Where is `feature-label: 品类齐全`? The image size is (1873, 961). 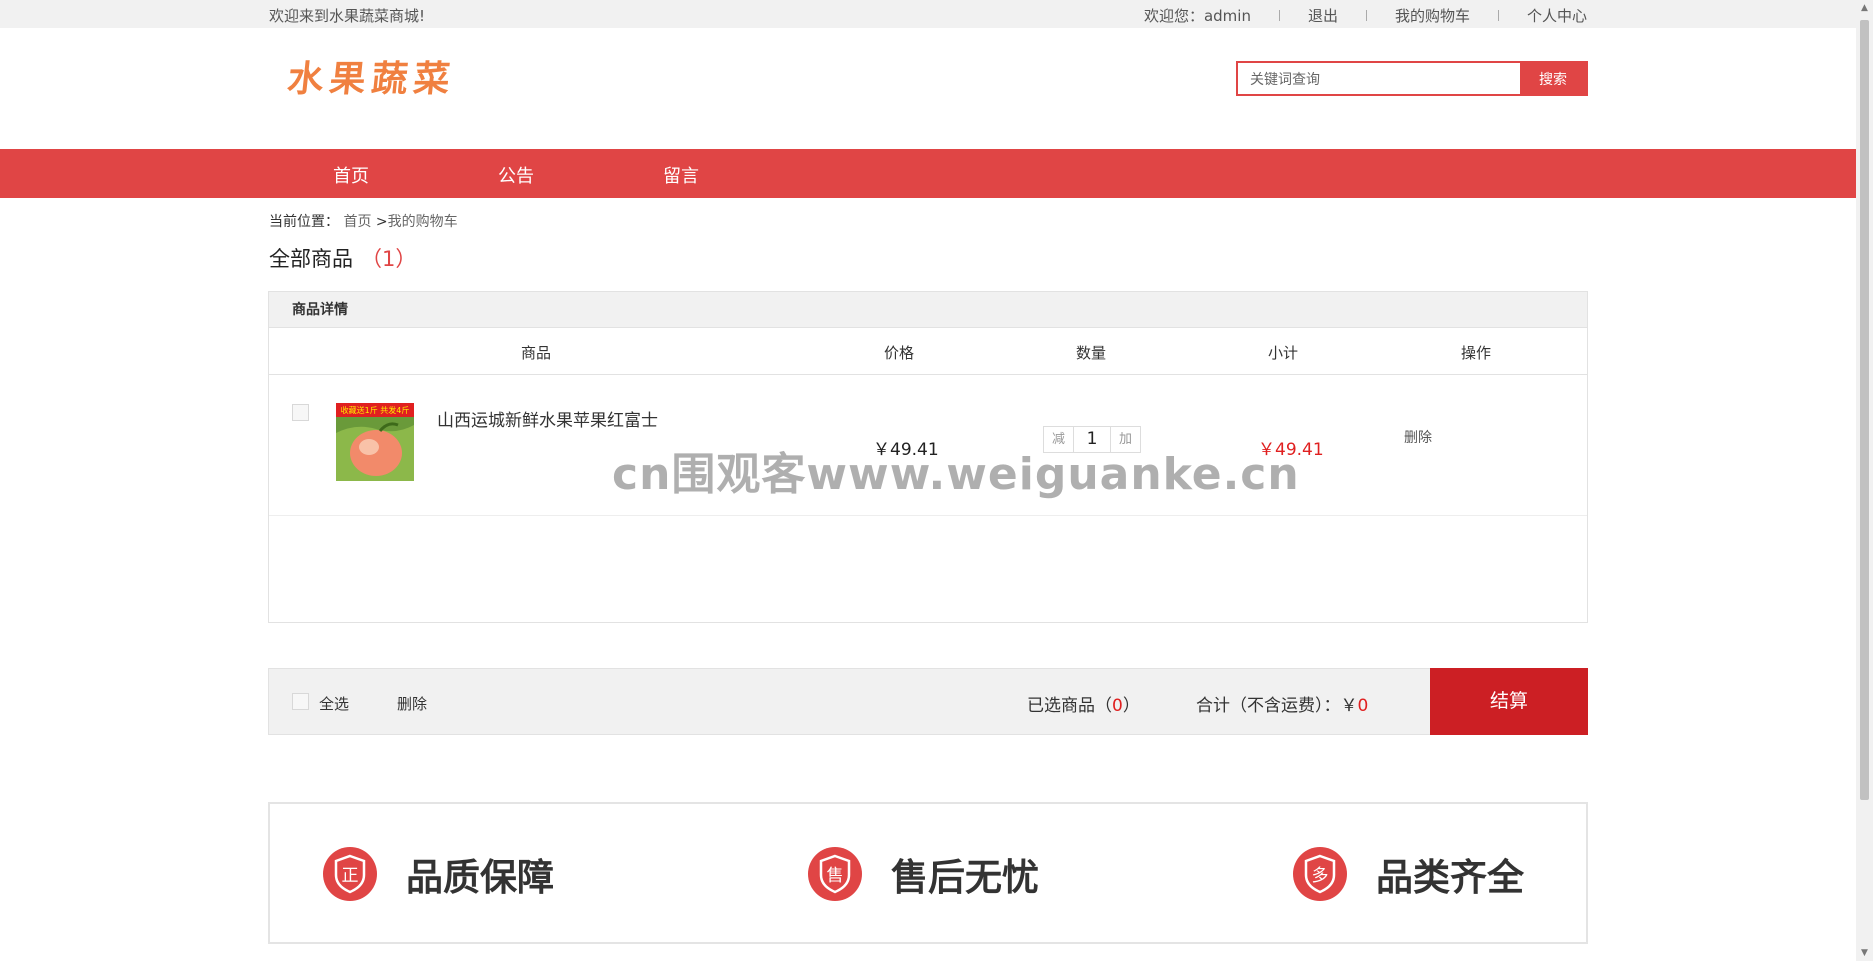 feature-label: 品类齐全 is located at coordinates (1450, 877).